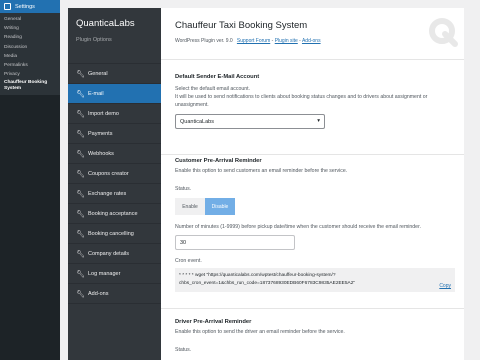 The height and width of the screenshot is (360, 480). I want to click on plugin-version: WordPress Plugin ver. 9.0, so click(204, 41).